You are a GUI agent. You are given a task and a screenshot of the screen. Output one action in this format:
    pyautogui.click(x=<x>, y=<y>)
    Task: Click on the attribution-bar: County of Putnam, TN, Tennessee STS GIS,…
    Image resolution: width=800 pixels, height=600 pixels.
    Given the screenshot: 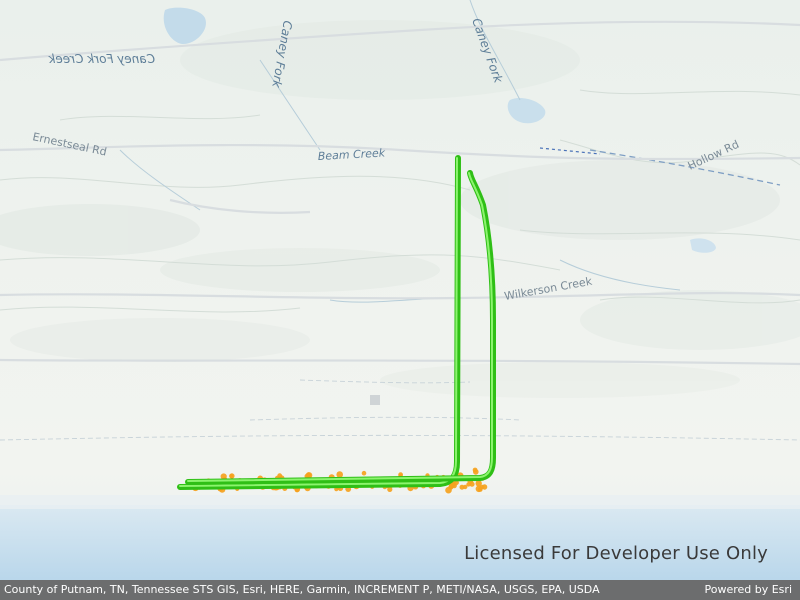 What is the action you would take?
    pyautogui.click(x=400, y=590)
    